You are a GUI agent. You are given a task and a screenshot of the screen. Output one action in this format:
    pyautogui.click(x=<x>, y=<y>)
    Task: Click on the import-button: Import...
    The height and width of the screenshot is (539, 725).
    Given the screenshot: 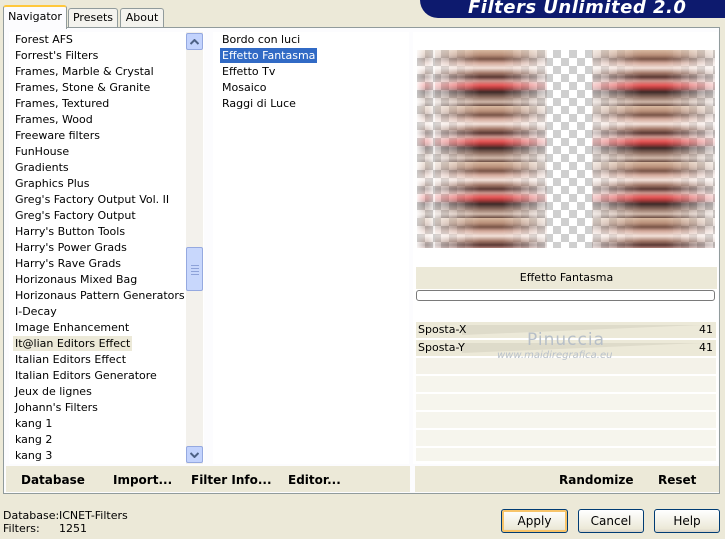 What is the action you would take?
    pyautogui.click(x=142, y=480)
    